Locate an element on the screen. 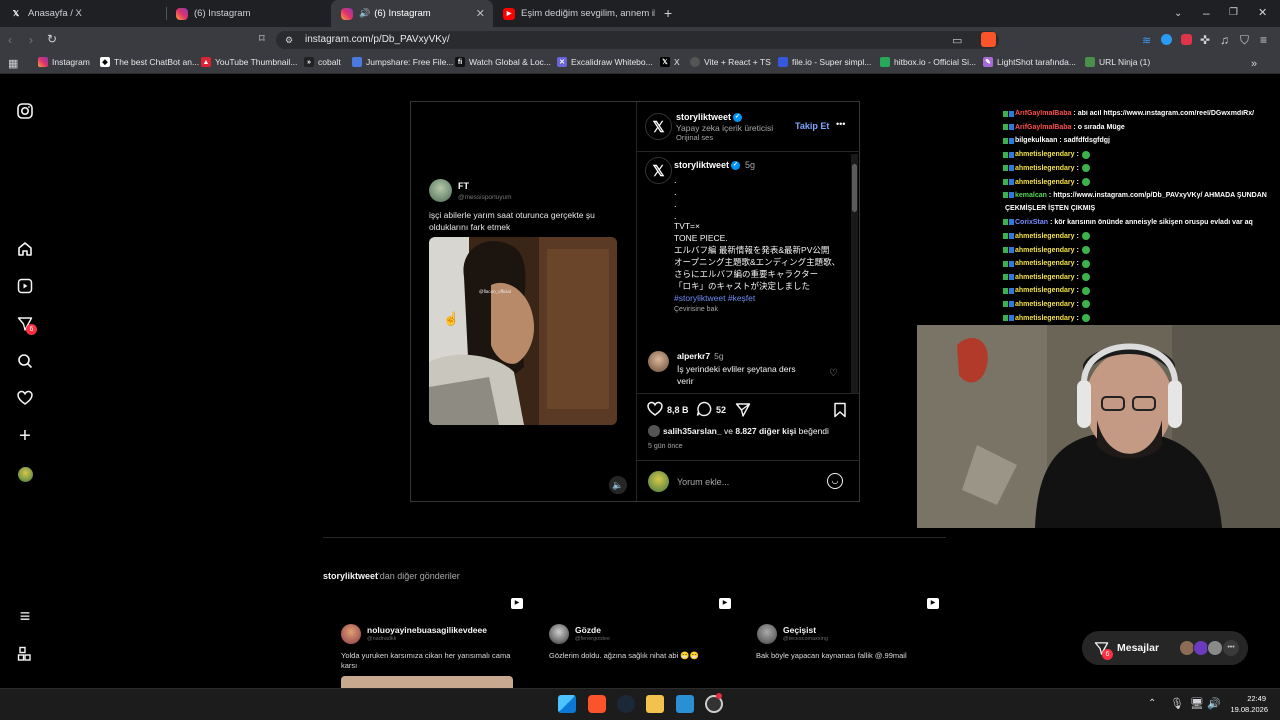  caption-avatar: 𝕏 is located at coordinates (658, 170).